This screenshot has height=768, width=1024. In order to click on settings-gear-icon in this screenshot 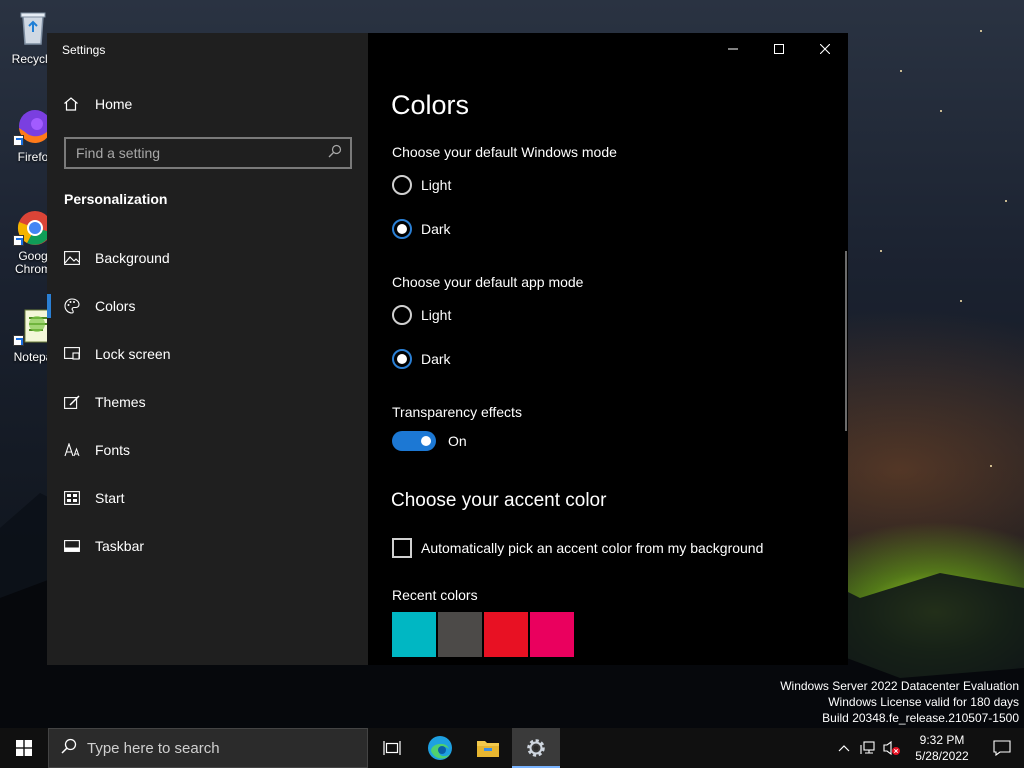, I will do `click(536, 748)`.